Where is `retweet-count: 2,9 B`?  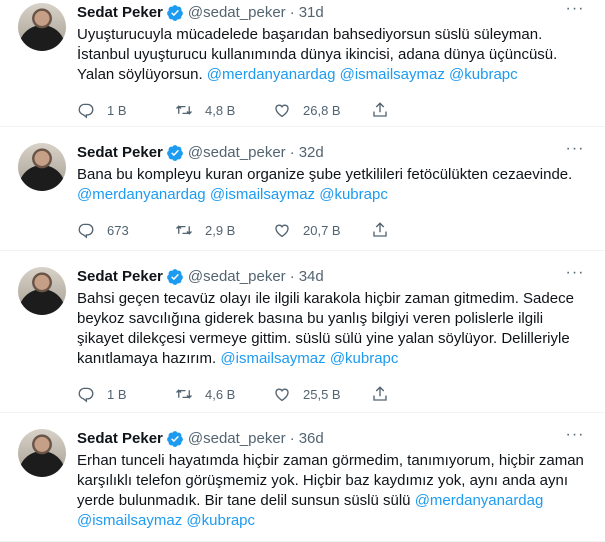
retweet-count: 2,9 B is located at coordinates (220, 230).